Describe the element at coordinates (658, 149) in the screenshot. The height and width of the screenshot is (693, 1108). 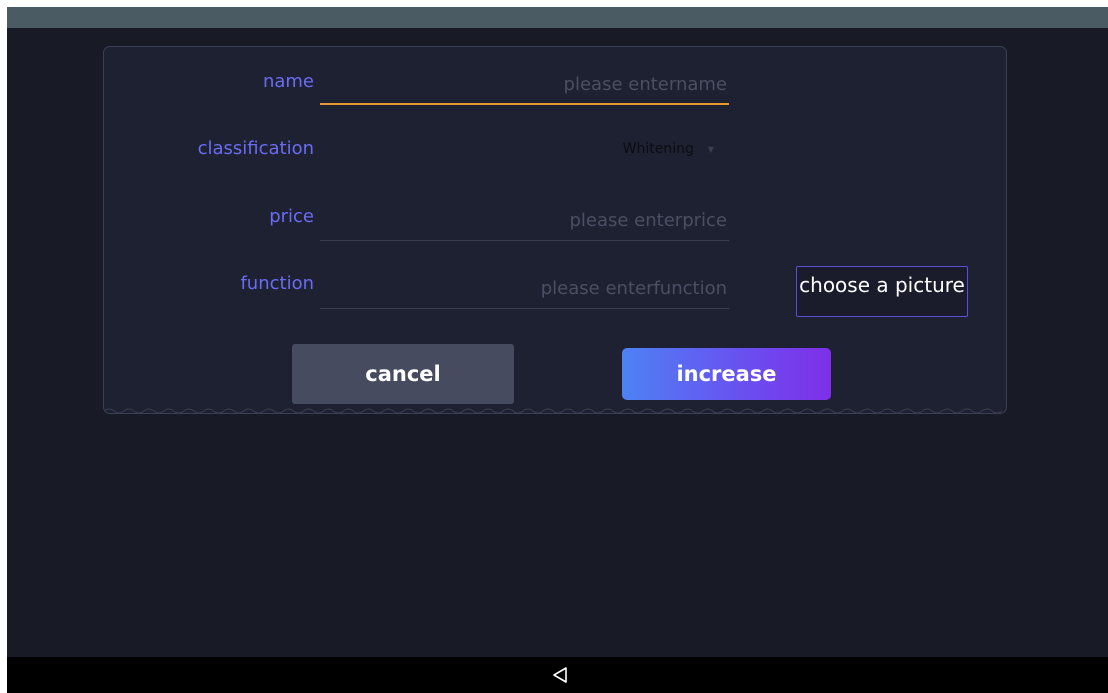
I see `classification-selected-value: Whitening` at that location.